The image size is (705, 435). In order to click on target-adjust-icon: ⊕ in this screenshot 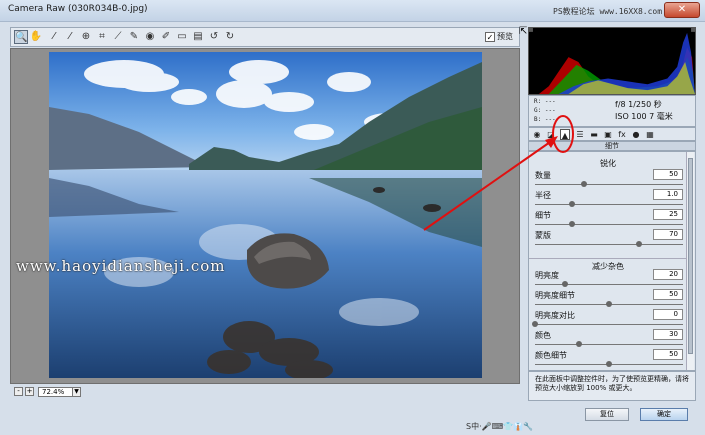, I will do `click(86, 37)`.